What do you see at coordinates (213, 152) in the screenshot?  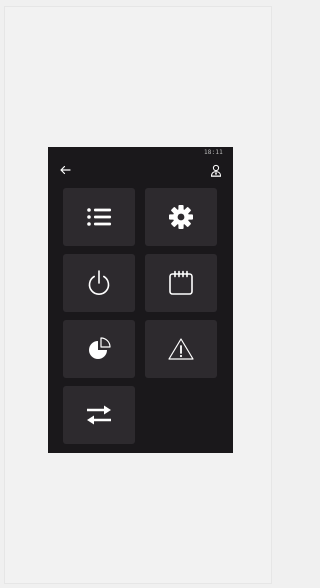 I see `status-time: 18:11` at bounding box center [213, 152].